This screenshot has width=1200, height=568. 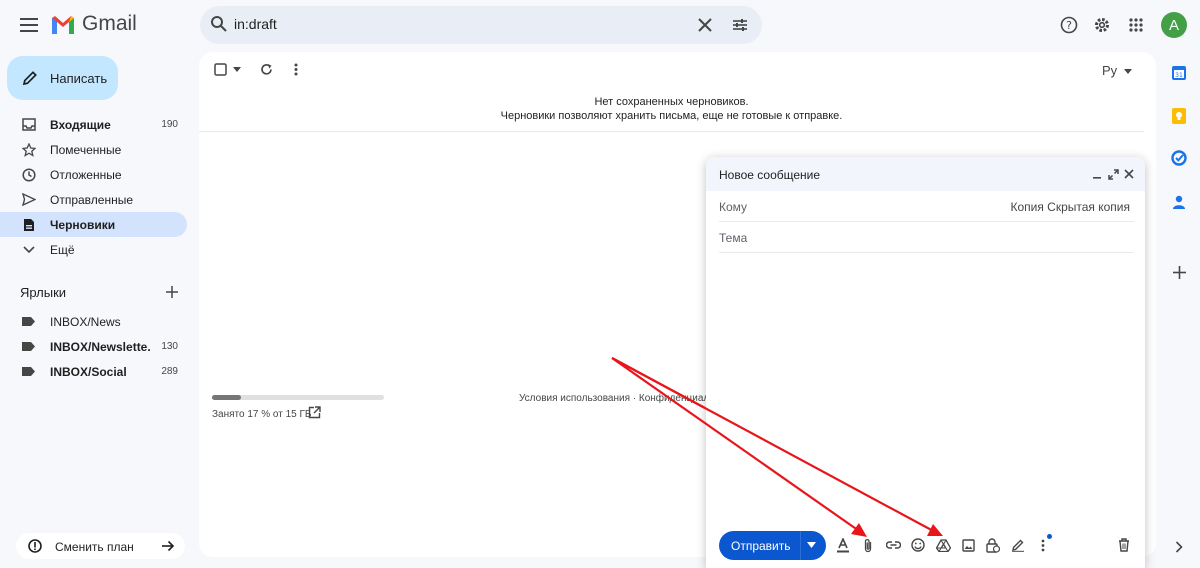 What do you see at coordinates (63, 25) in the screenshot?
I see `gmail-m-icon` at bounding box center [63, 25].